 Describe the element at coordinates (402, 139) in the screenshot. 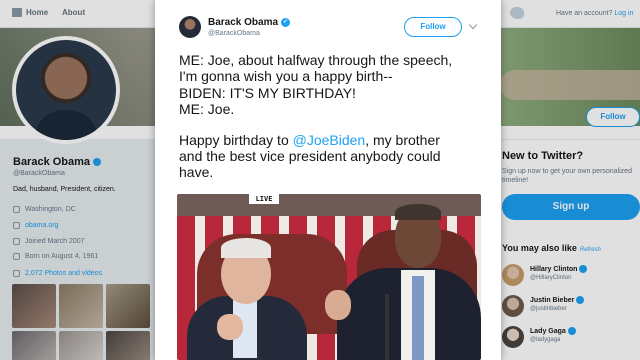

I see `tweet-text-segment: , my brother` at that location.